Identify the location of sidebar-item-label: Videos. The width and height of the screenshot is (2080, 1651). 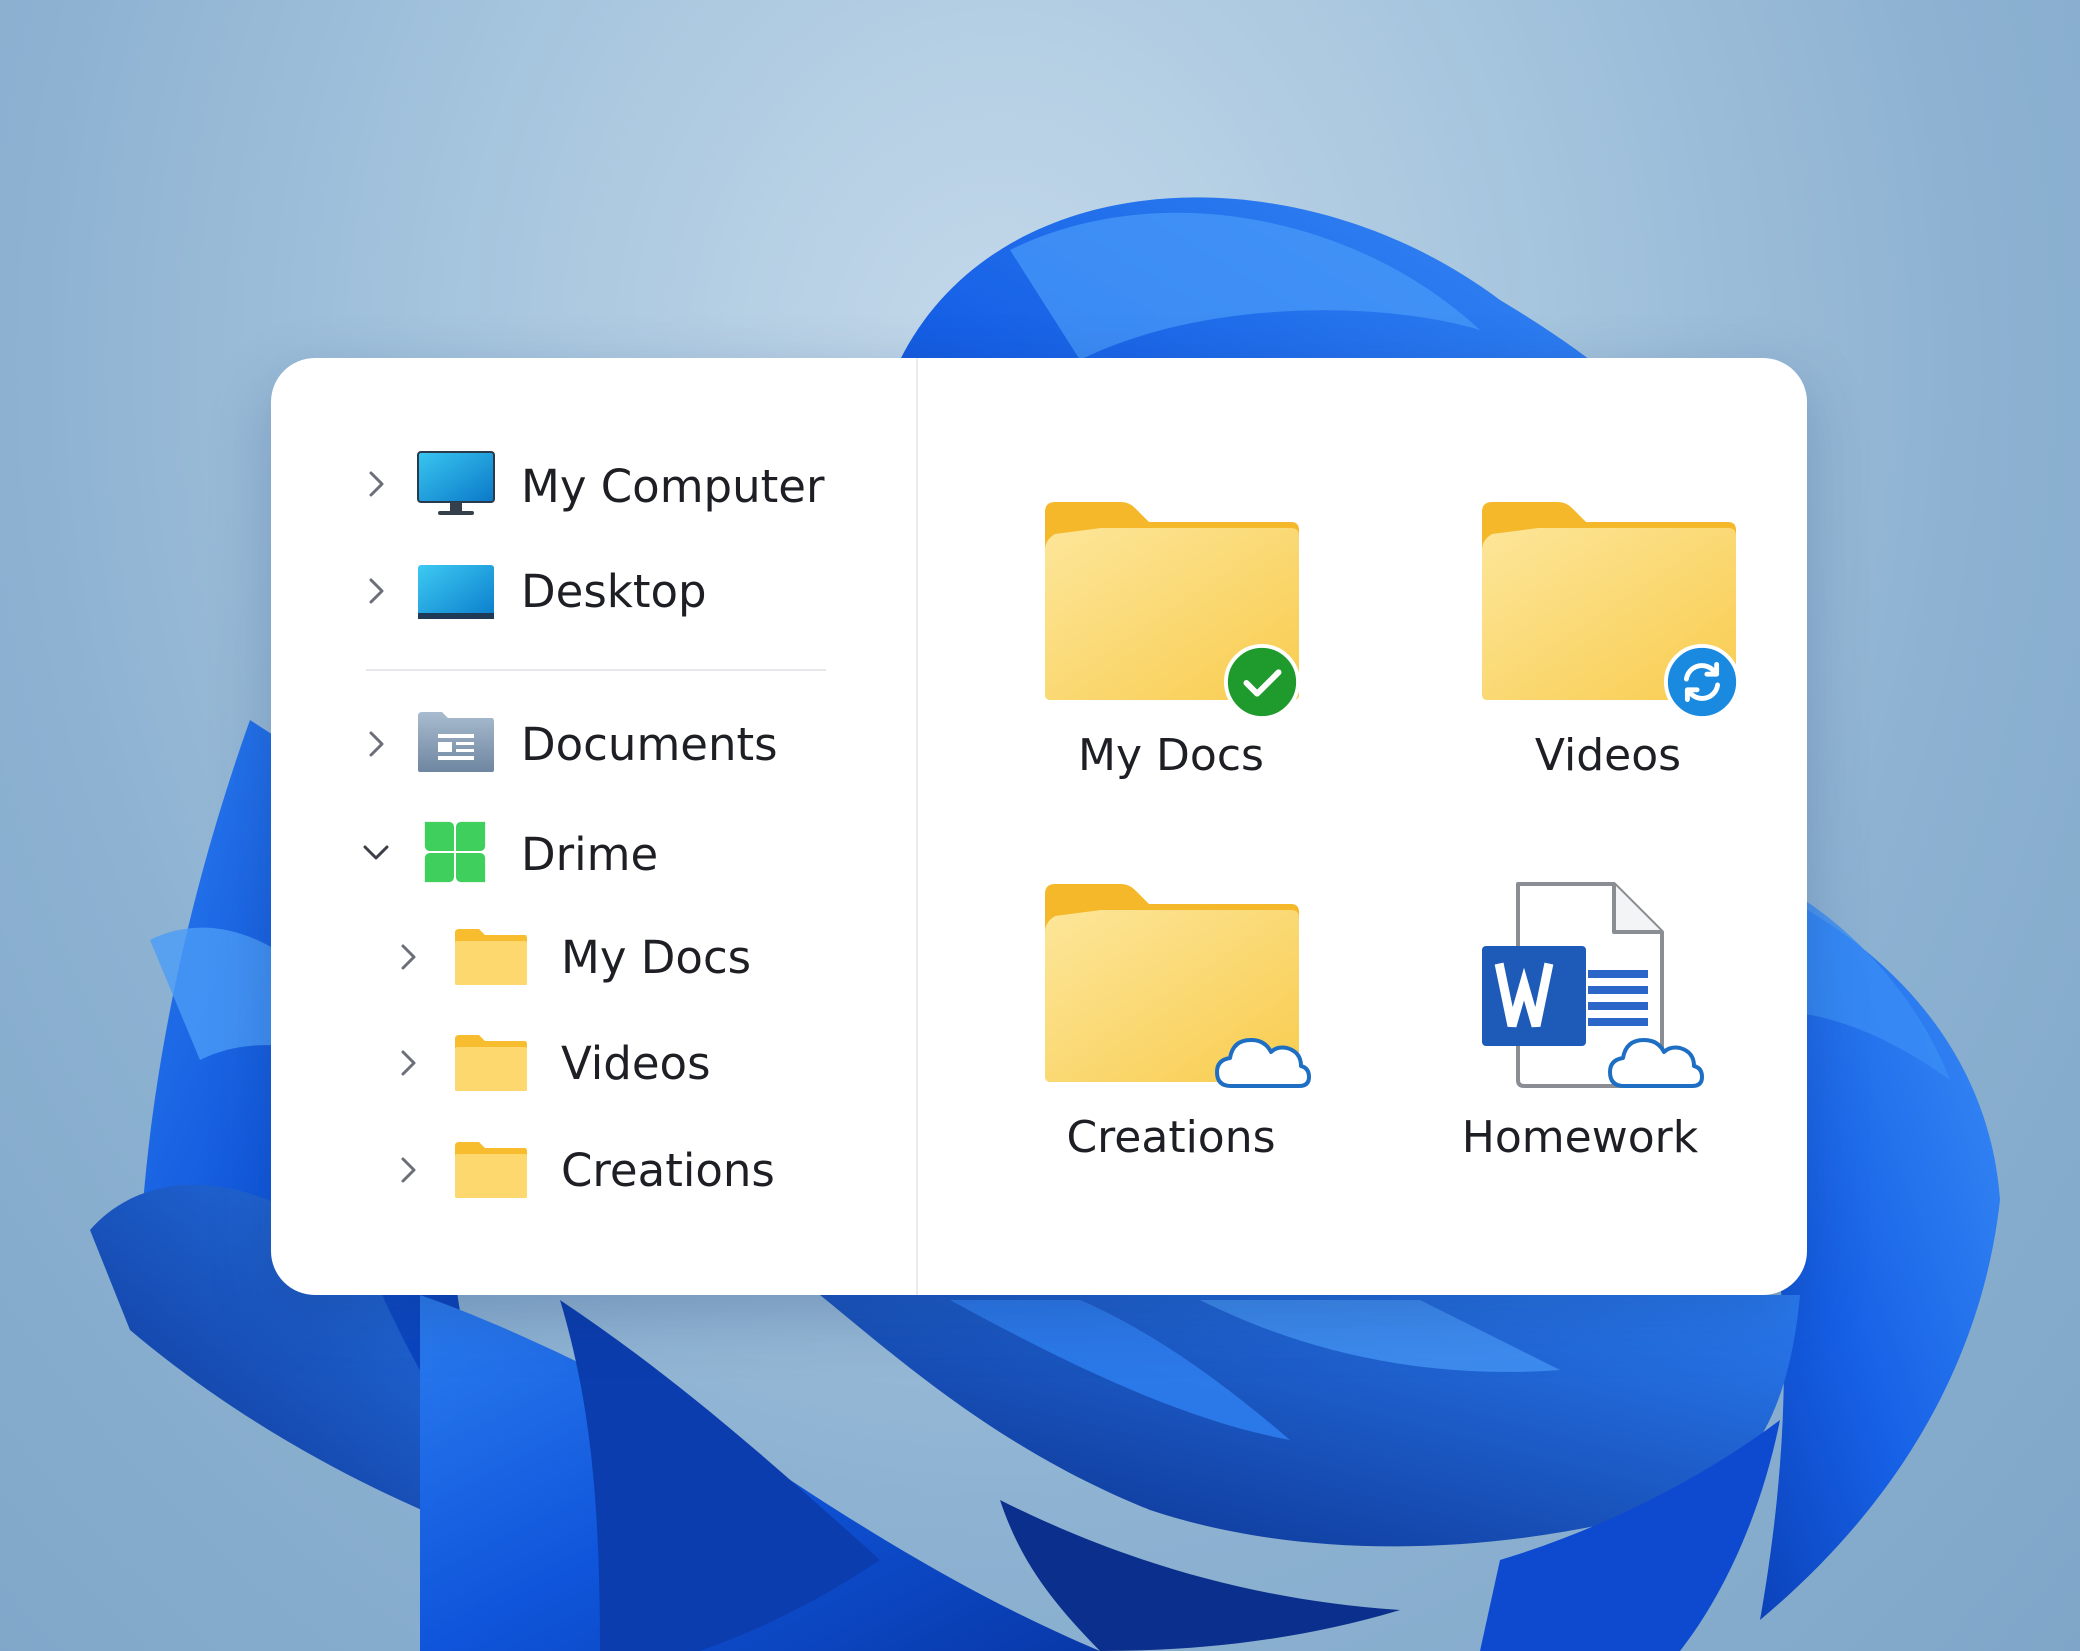
(636, 1063).